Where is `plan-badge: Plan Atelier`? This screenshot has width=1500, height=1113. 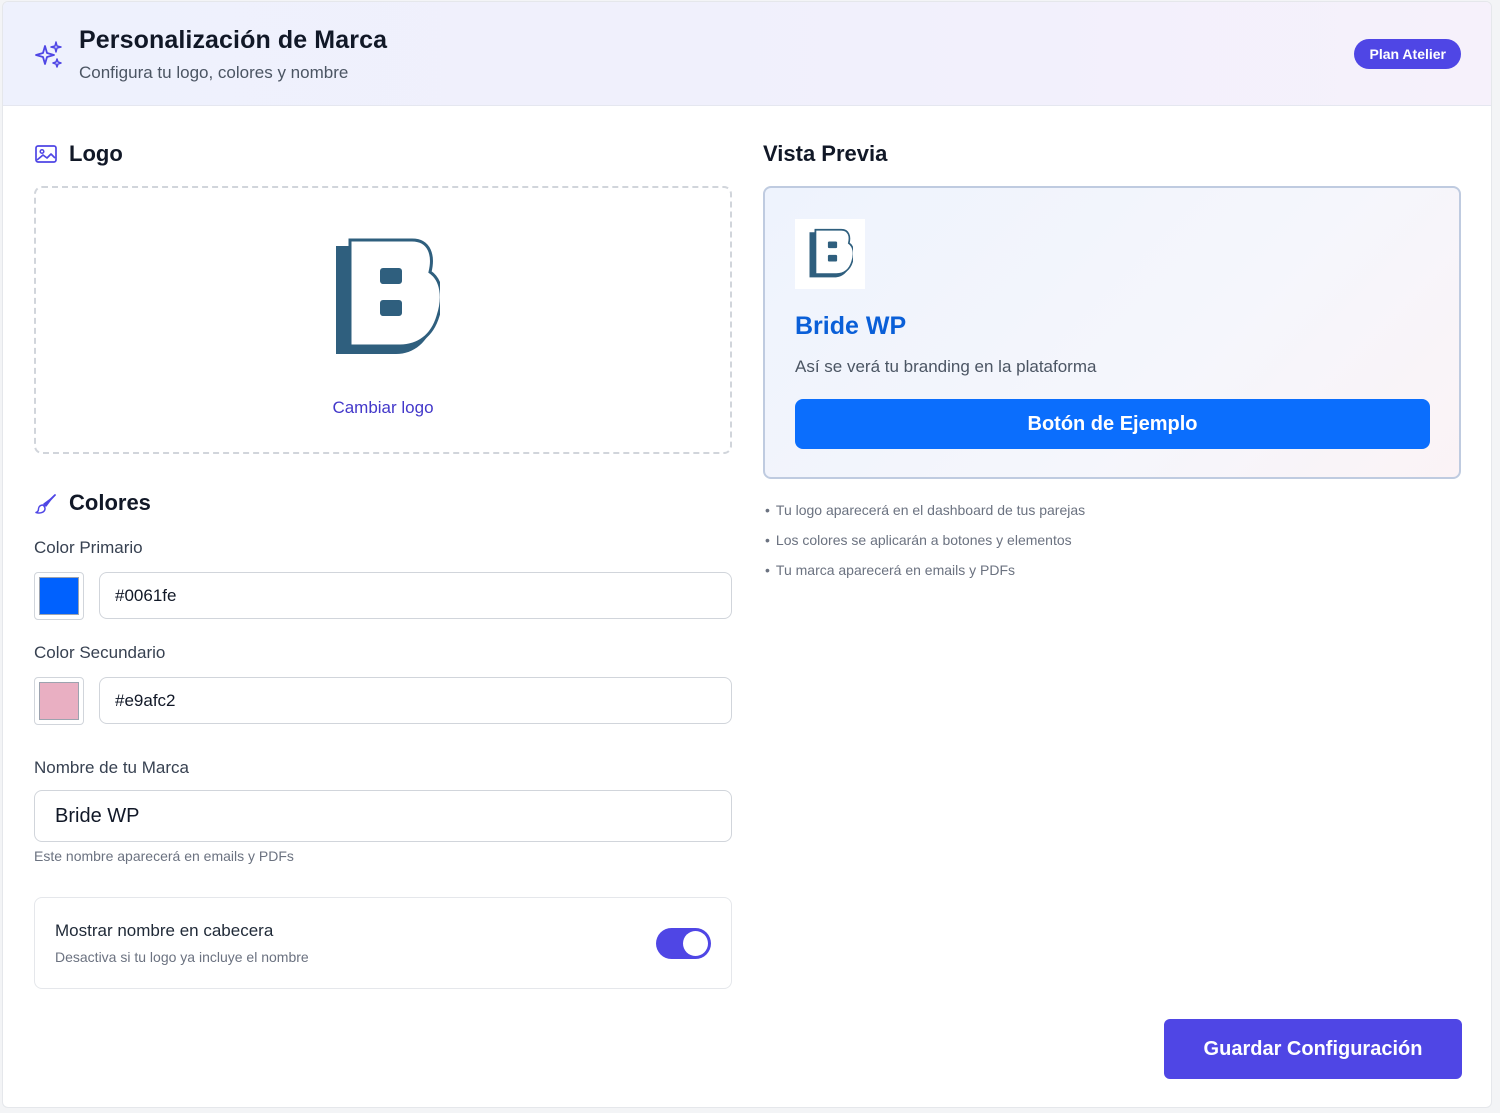 plan-badge: Plan Atelier is located at coordinates (1407, 54).